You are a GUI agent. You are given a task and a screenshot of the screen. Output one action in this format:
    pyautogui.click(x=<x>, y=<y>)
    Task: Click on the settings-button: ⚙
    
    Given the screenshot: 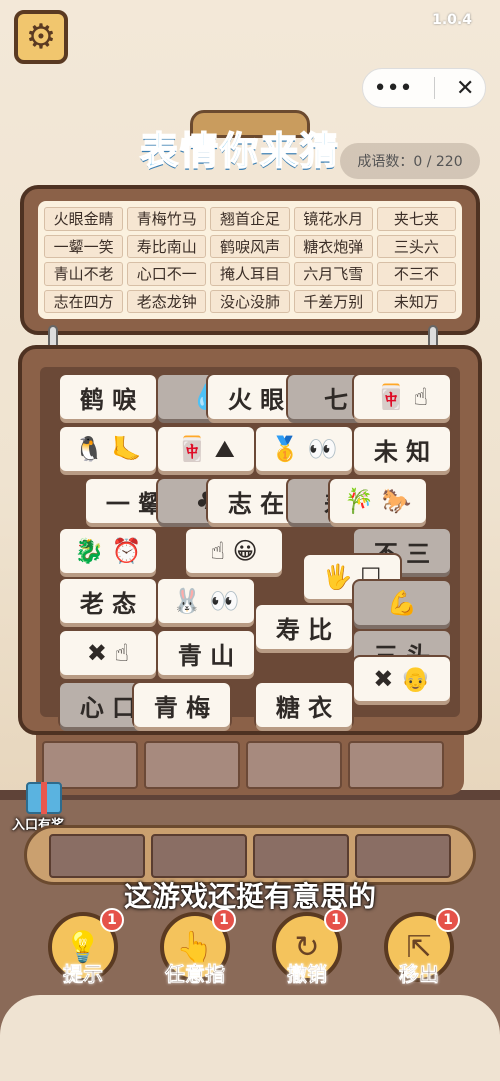 What is the action you would take?
    pyautogui.click(x=41, y=37)
    